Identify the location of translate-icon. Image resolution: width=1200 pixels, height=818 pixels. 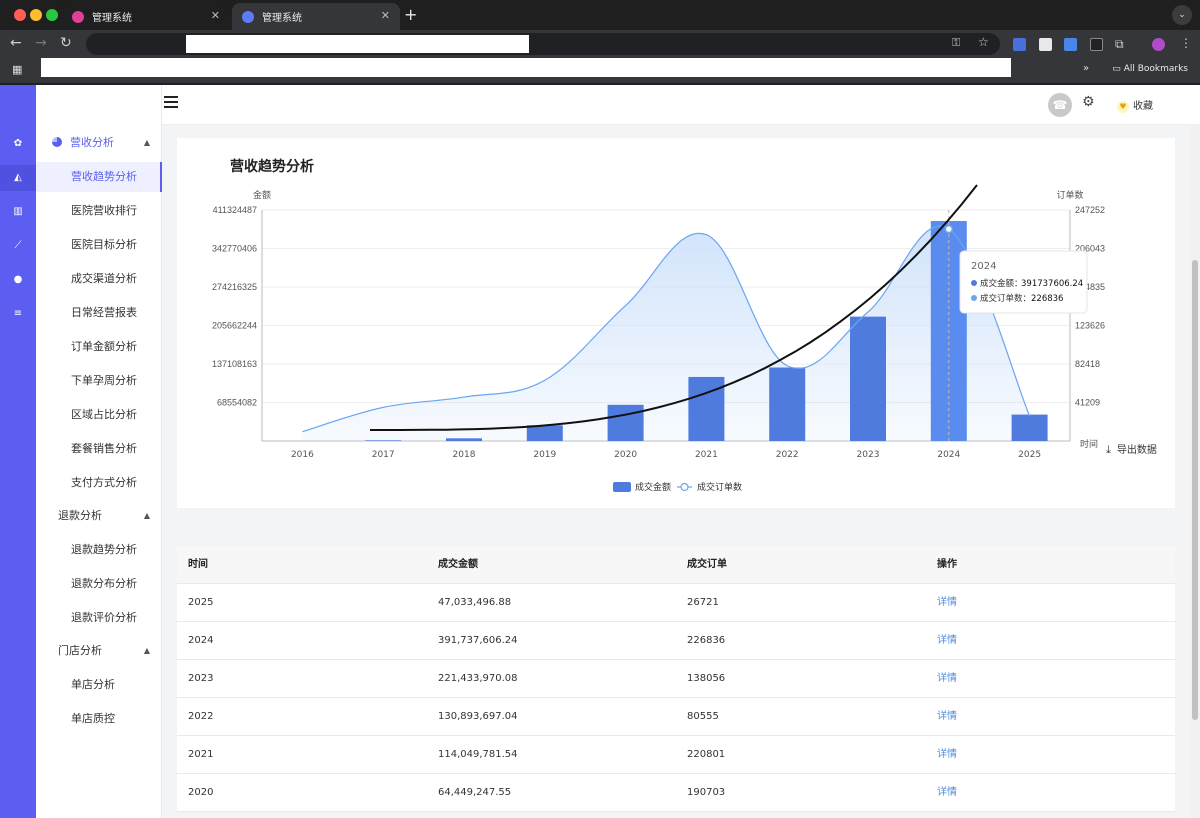
(1070, 44).